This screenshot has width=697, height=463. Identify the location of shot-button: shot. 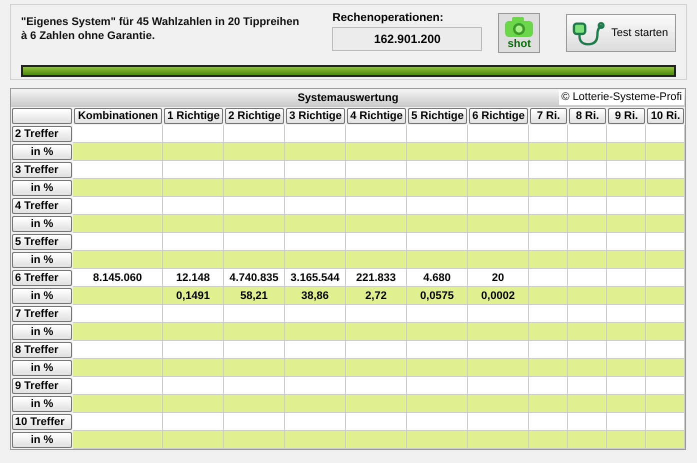
(519, 33).